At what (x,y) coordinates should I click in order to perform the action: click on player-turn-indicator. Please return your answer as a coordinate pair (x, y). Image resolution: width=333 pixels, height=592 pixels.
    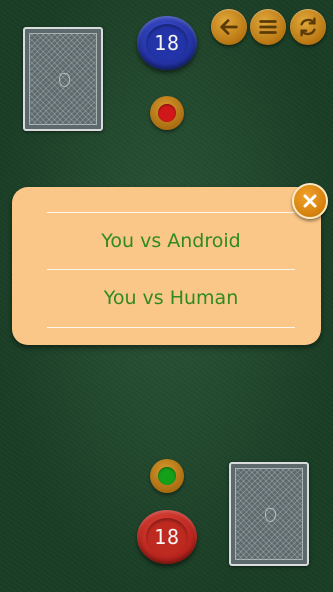
    Looking at the image, I should click on (167, 476).